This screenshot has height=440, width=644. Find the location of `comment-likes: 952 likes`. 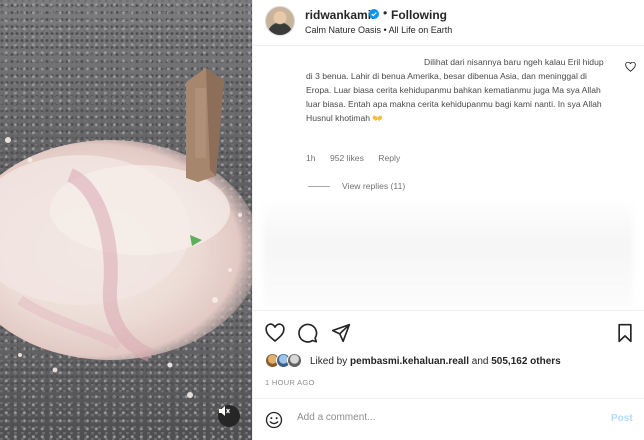

comment-likes: 952 likes is located at coordinates (347, 158).